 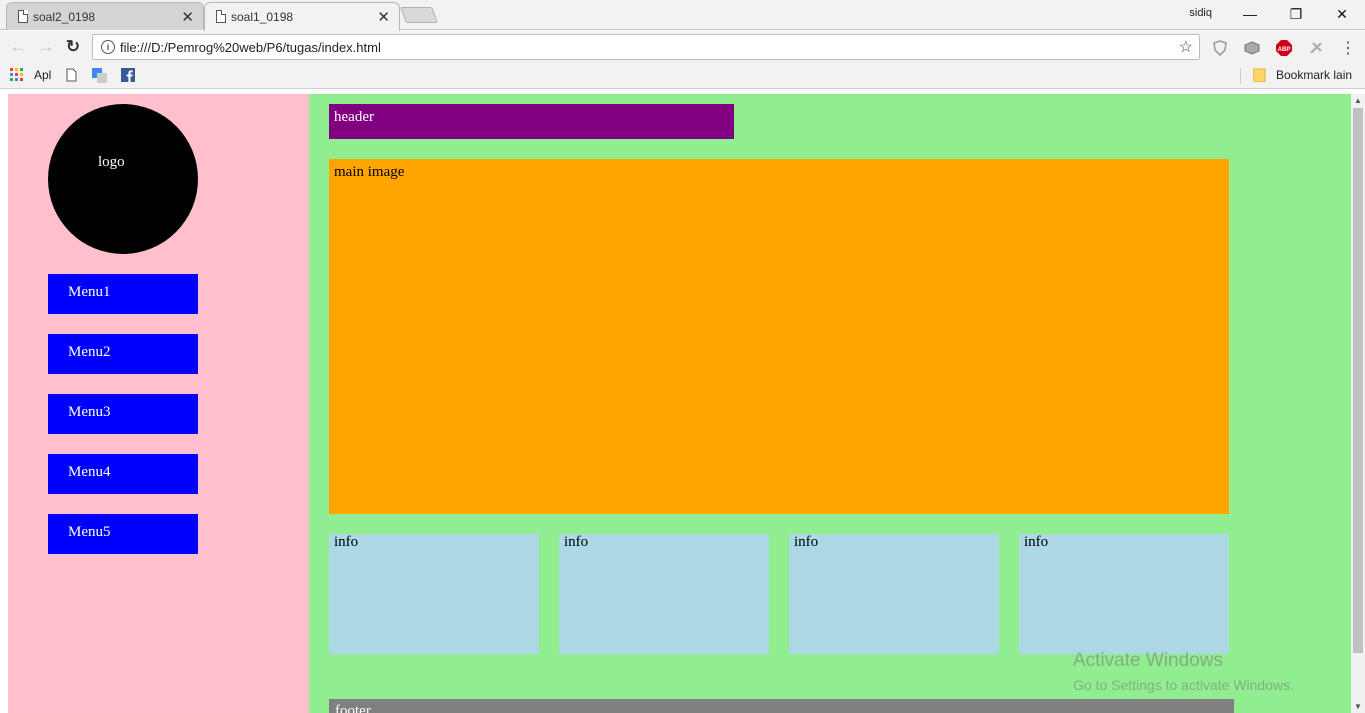 I want to click on star-icon: ☆, so click(x=1186, y=47).